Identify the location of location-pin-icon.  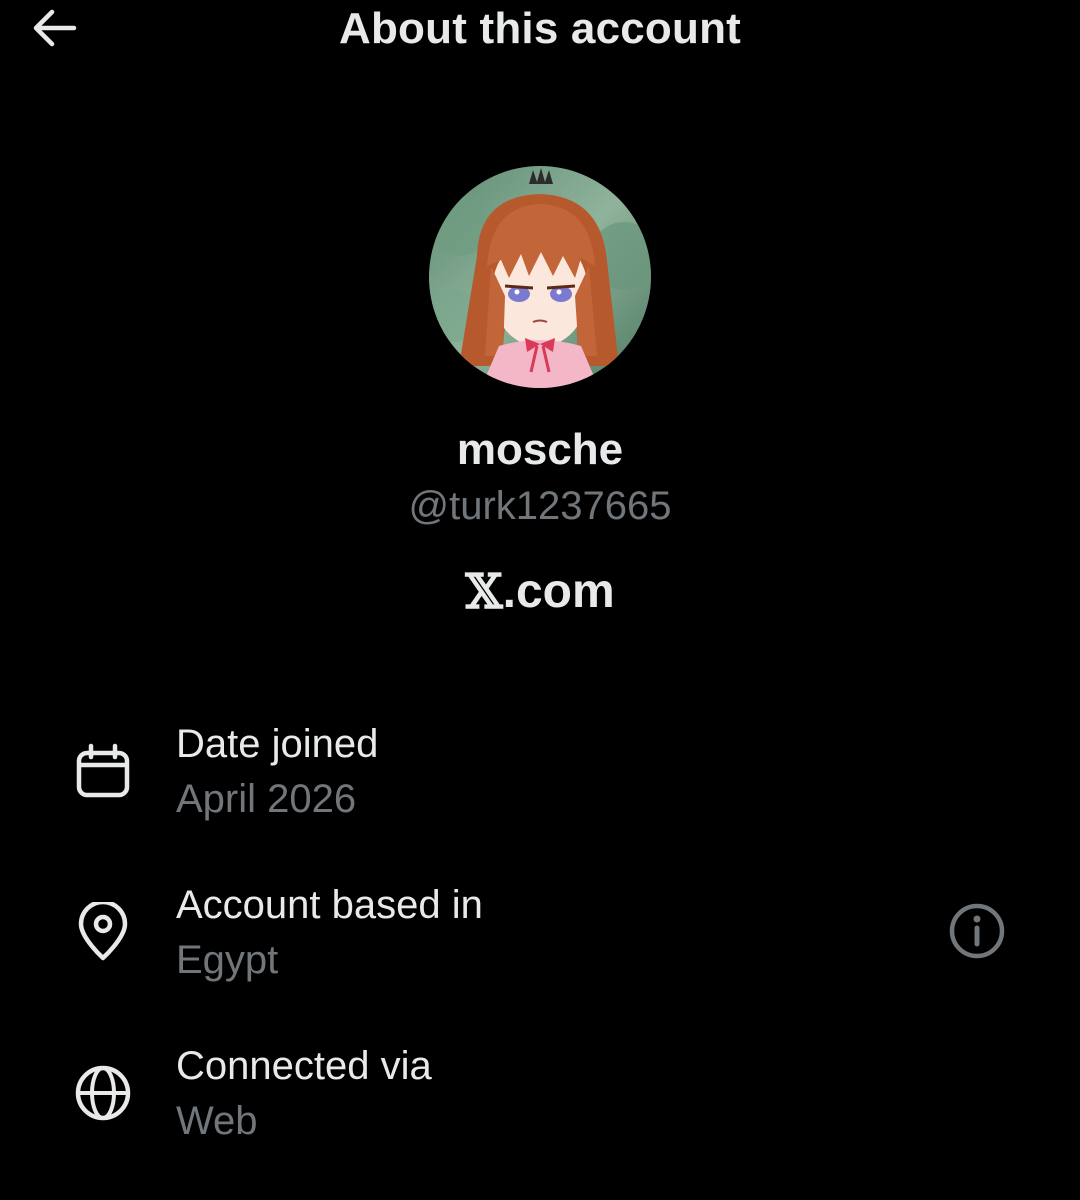
(103, 932).